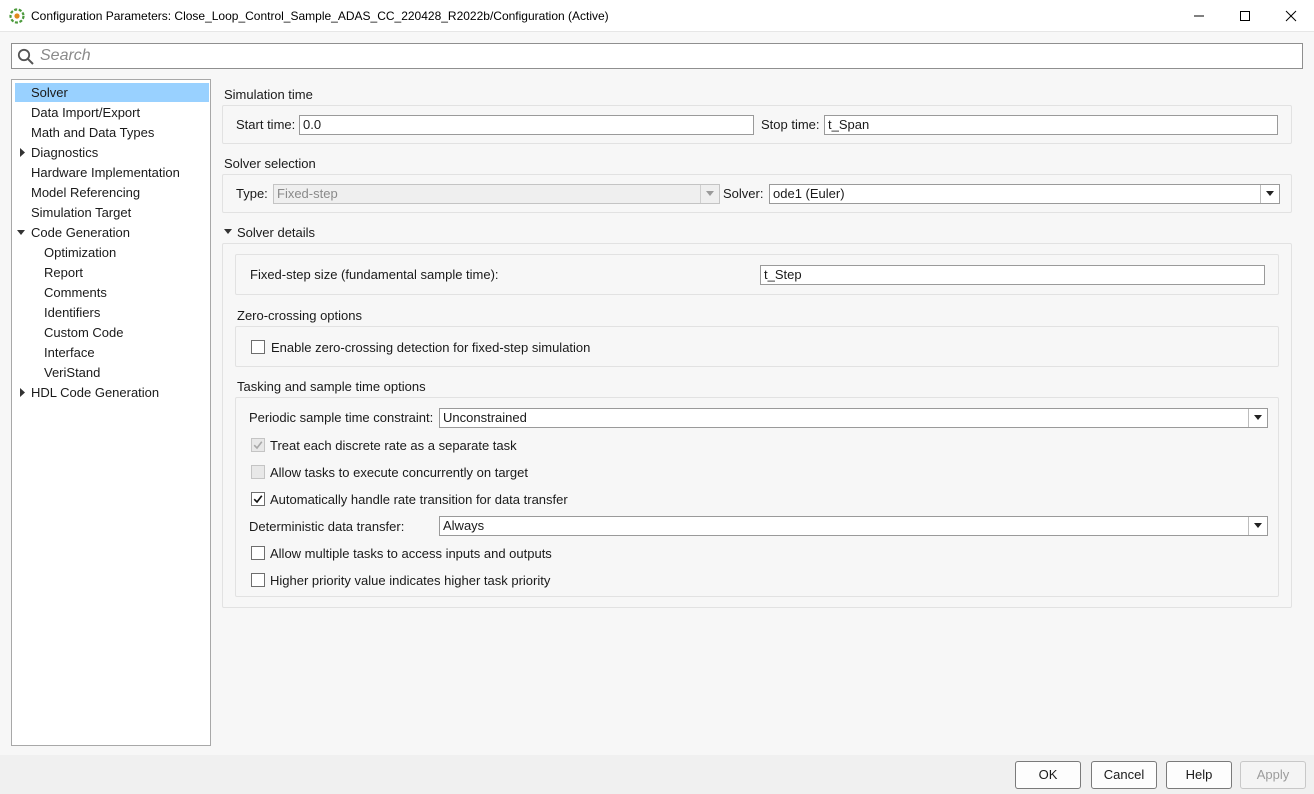  What do you see at coordinates (853, 418) in the screenshot?
I see `periodic-constraint-dropdown: Unconstrained` at bounding box center [853, 418].